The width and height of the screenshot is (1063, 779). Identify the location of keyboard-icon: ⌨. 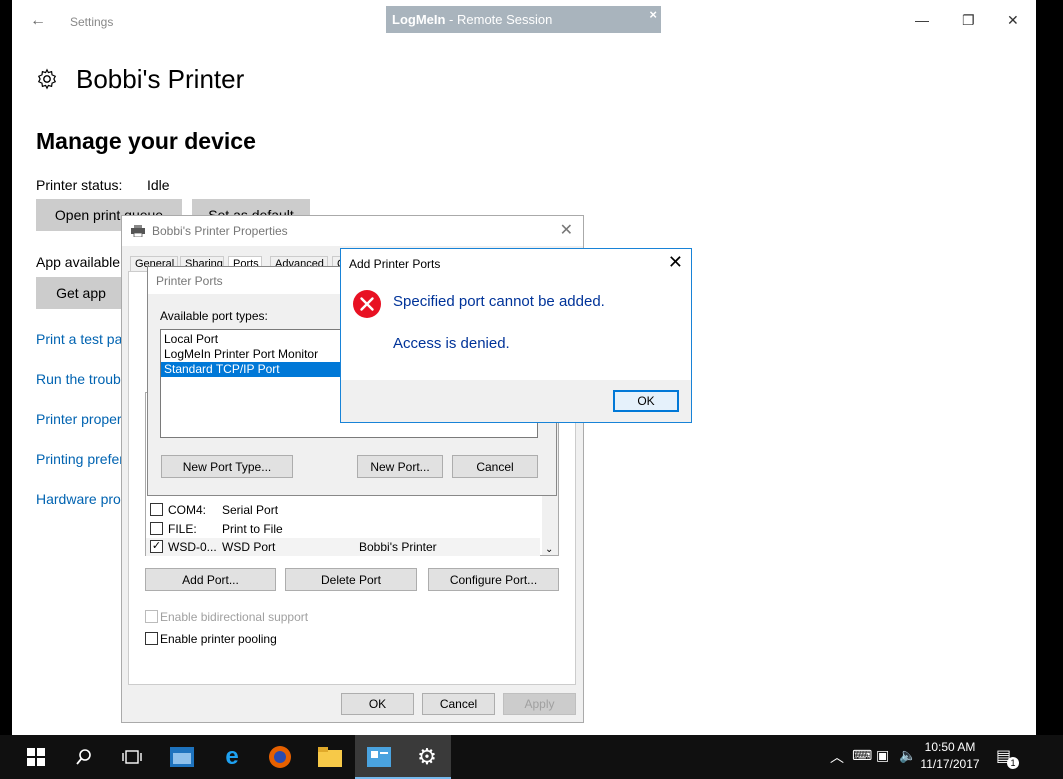
(862, 755).